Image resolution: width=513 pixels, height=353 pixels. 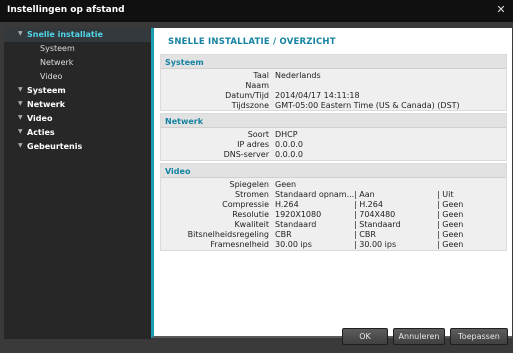 What do you see at coordinates (375, 214) in the screenshot?
I see `row-value-stream2: | 704X480` at bounding box center [375, 214].